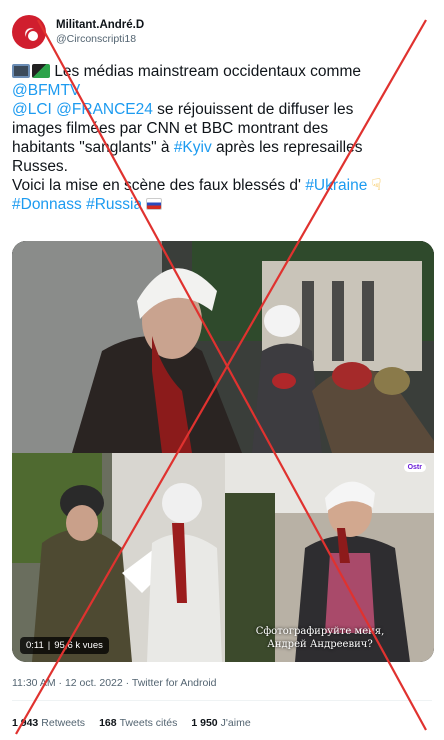  I want to click on tweet-line-6: Russes., so click(40, 166).